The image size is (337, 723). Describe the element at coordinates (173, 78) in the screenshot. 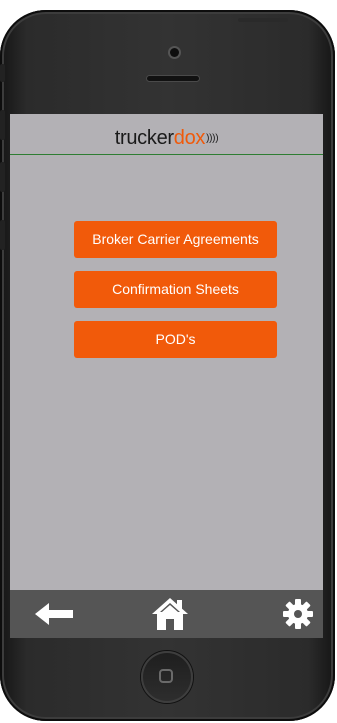

I see `earpiece-speaker` at that location.